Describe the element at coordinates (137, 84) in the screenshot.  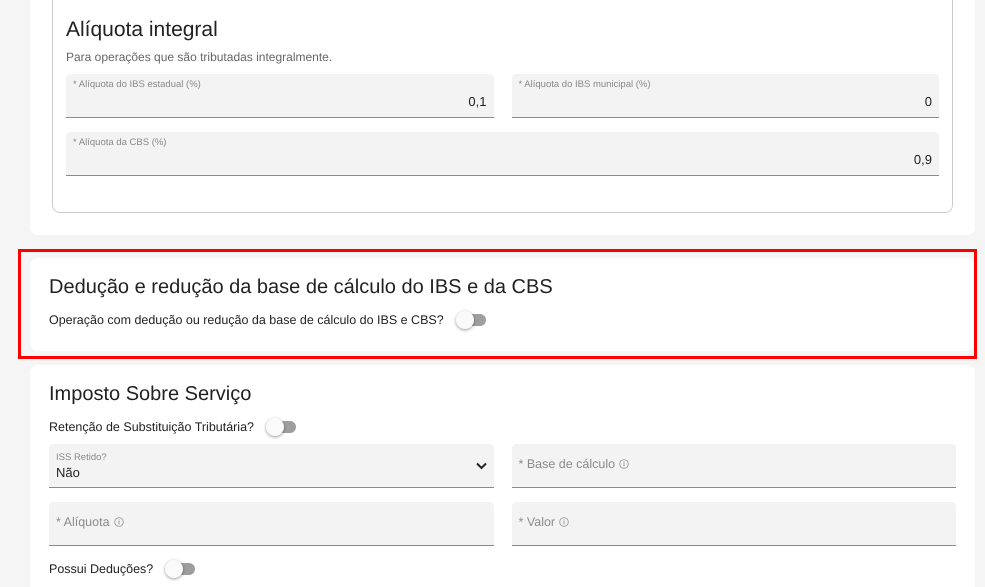
I see `field-label: * Alíquota do IBS estadual (%)` at that location.